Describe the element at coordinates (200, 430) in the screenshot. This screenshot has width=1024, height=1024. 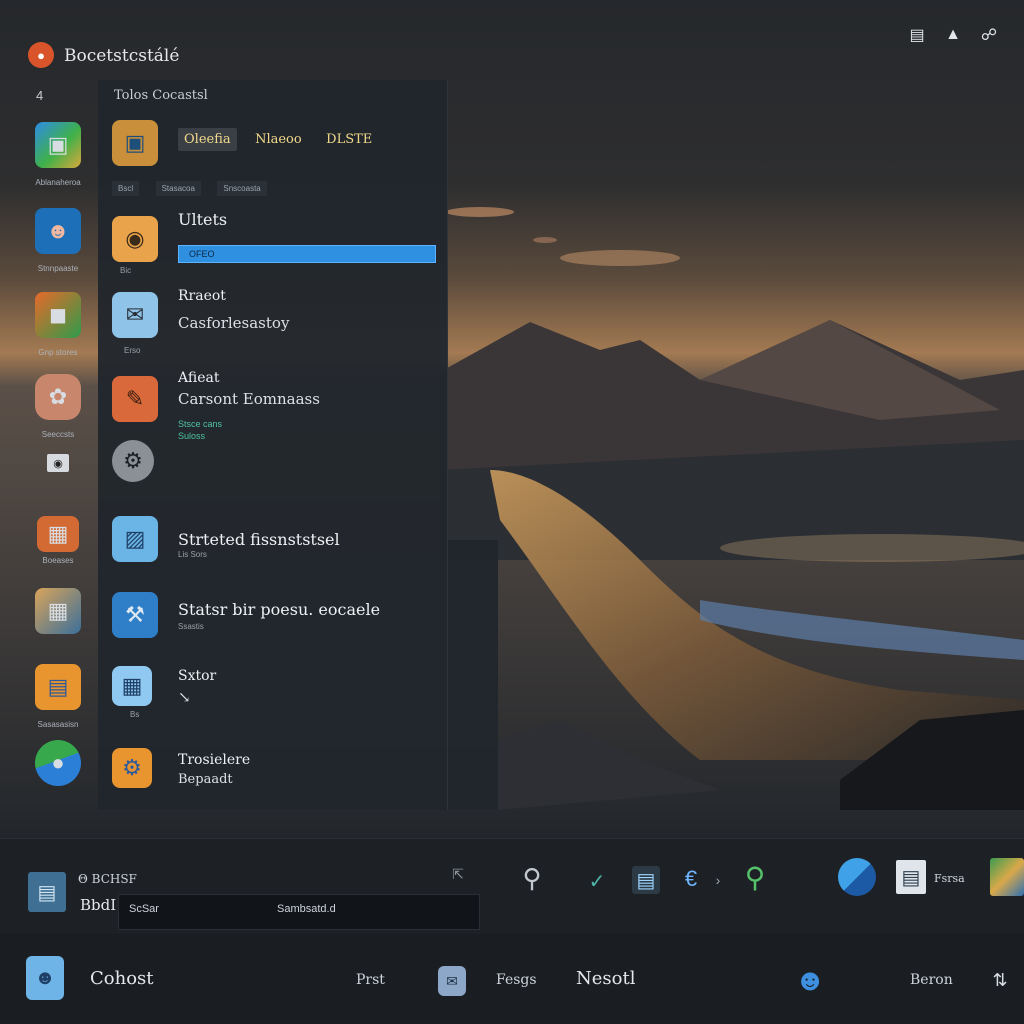
I see `menu-item-note: Stsce cans Suloss` at that location.